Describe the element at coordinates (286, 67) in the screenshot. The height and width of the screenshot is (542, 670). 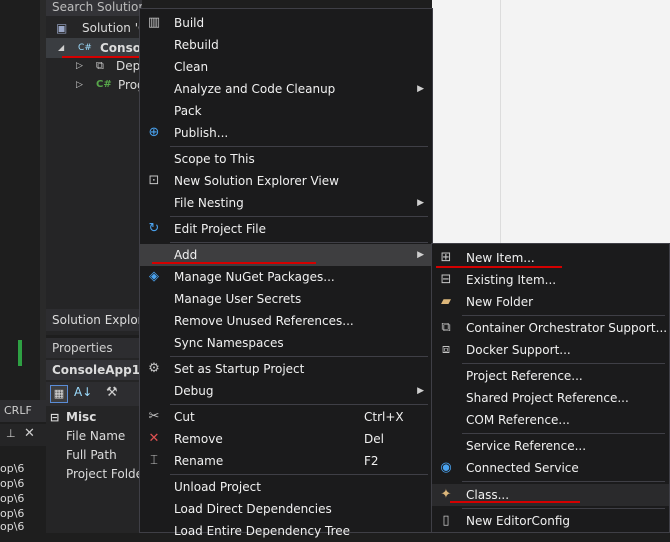
I see `menu-item-clean: Clean` at that location.